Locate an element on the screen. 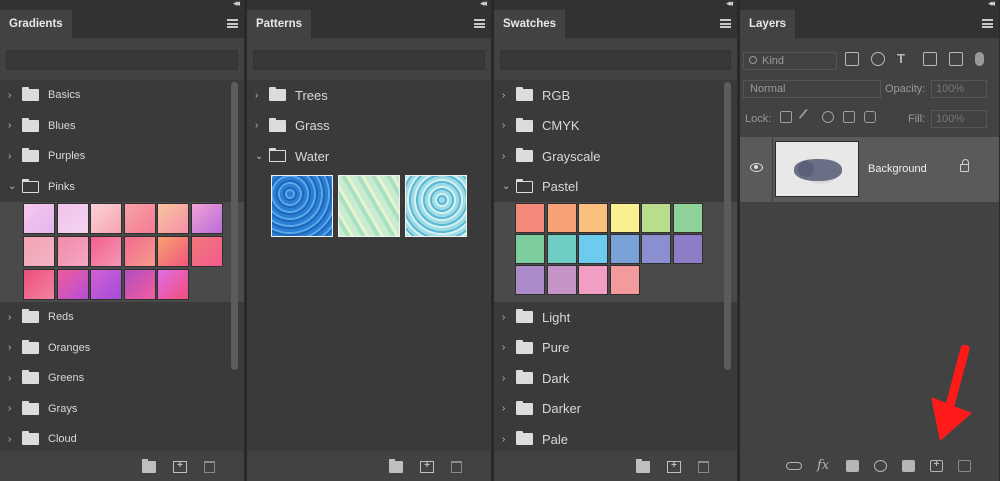  folder-row: › Purples is located at coordinates (122, 156).